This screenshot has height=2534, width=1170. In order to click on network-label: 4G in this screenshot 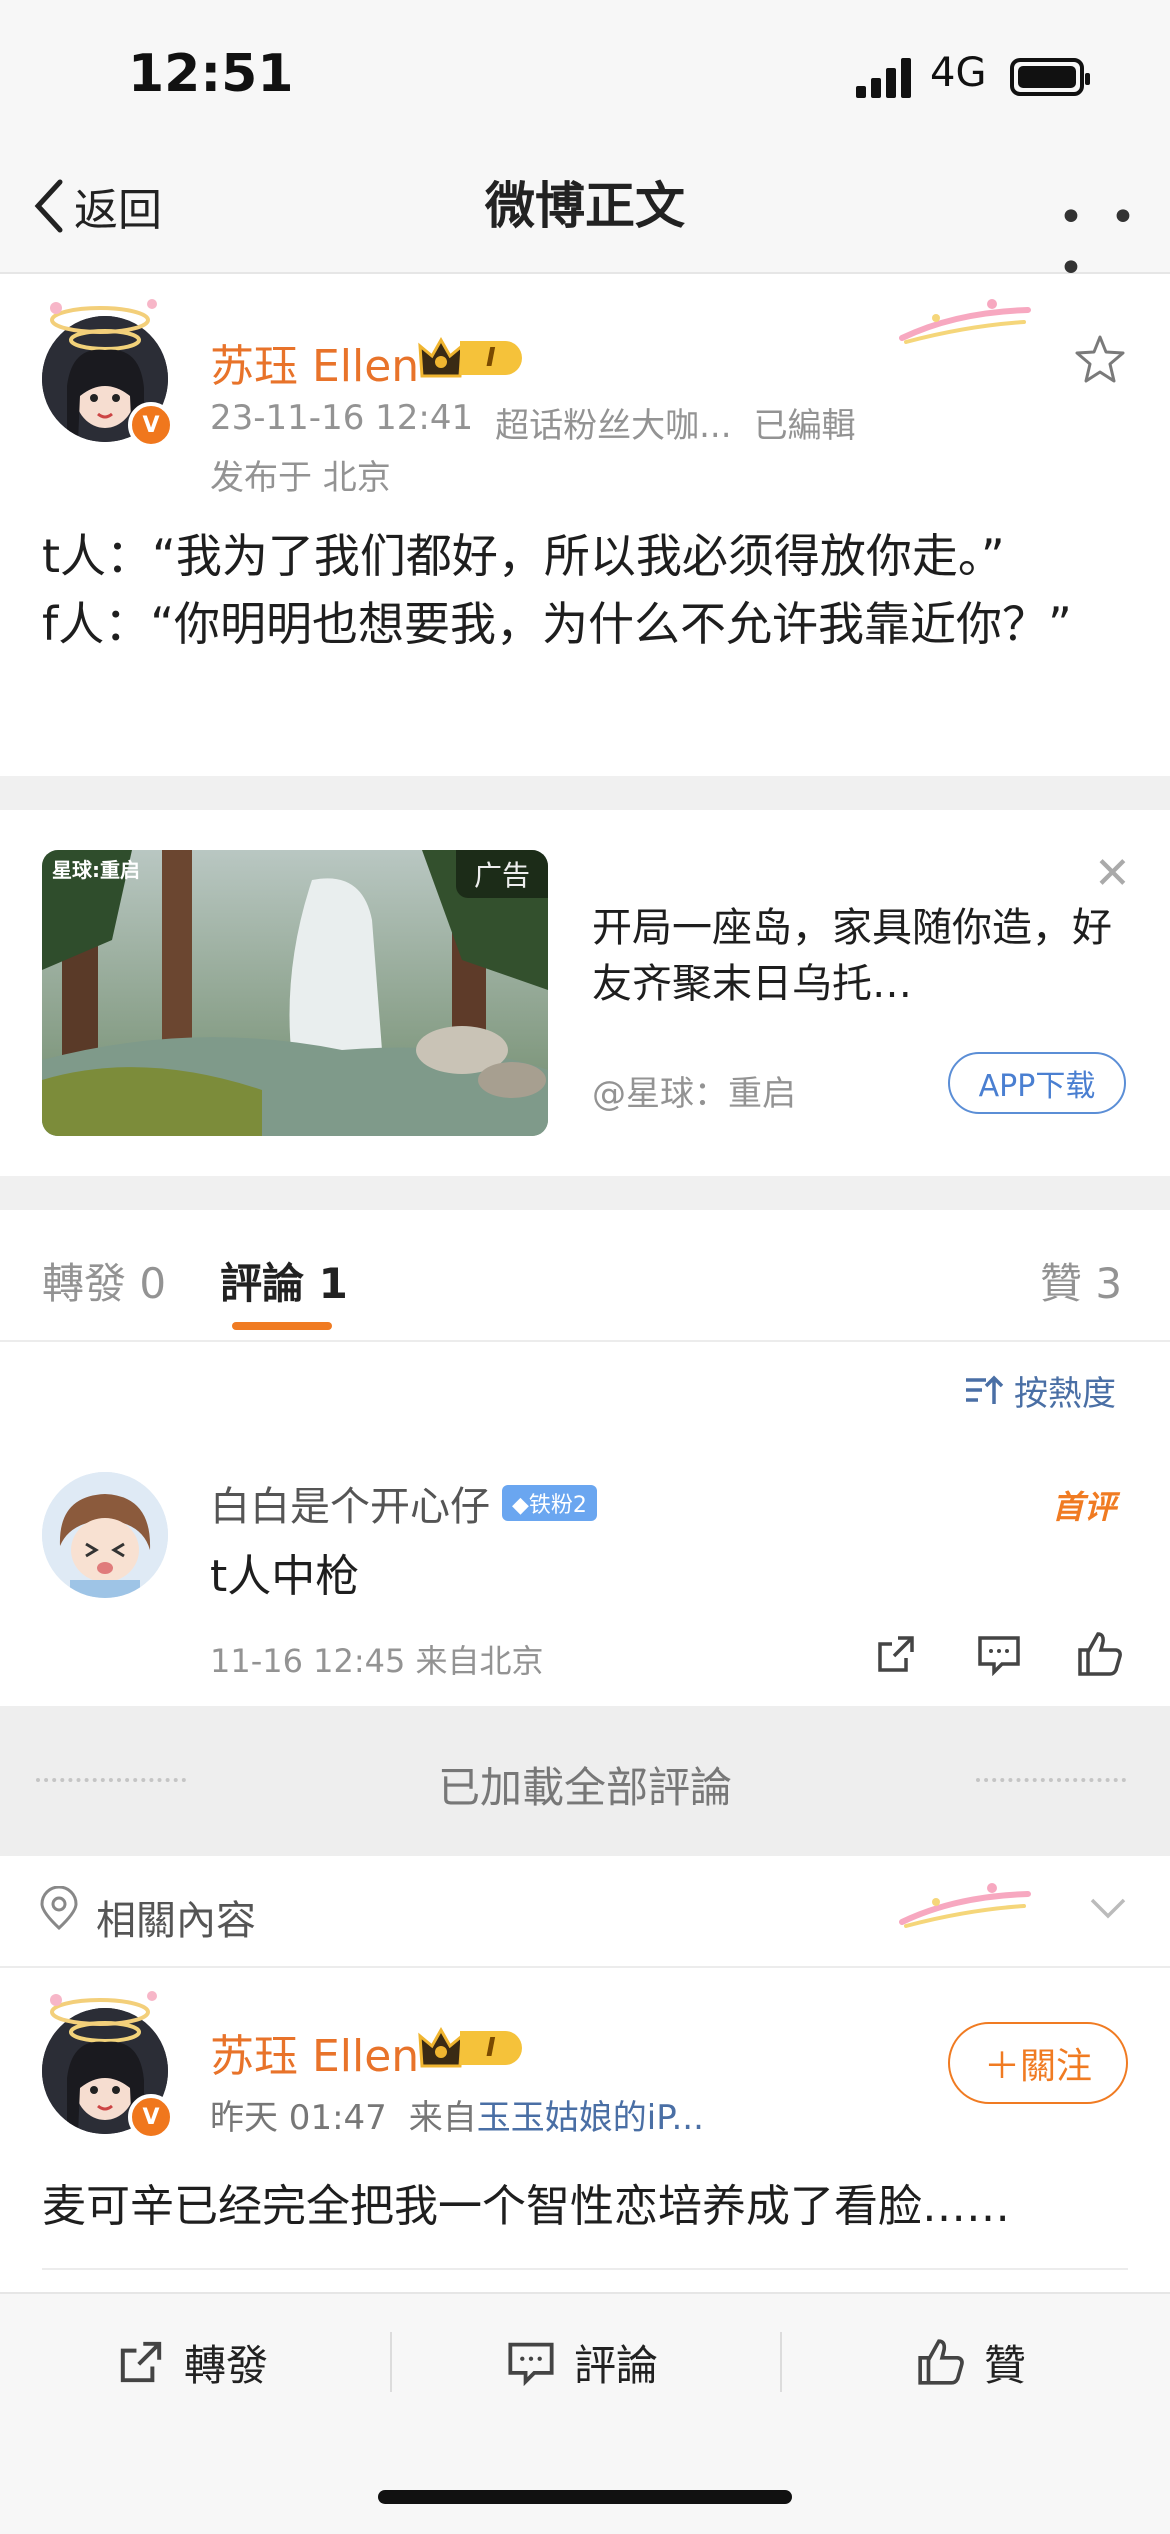, I will do `click(958, 73)`.